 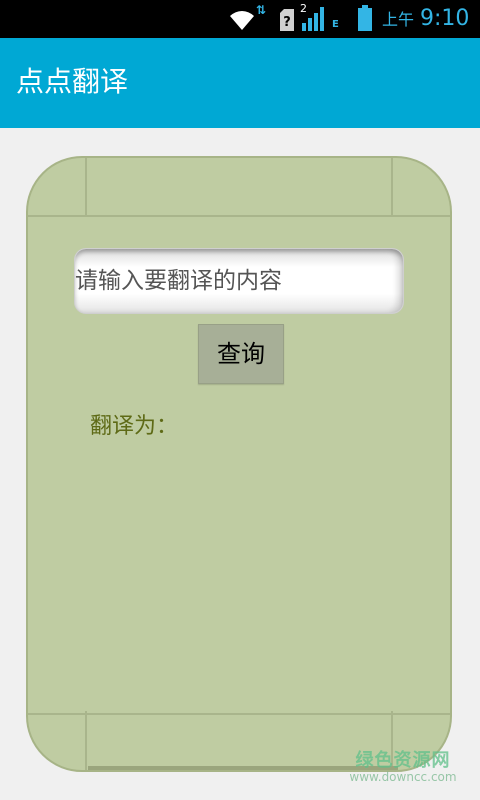 I want to click on clock-time: 9:10, so click(x=445, y=18).